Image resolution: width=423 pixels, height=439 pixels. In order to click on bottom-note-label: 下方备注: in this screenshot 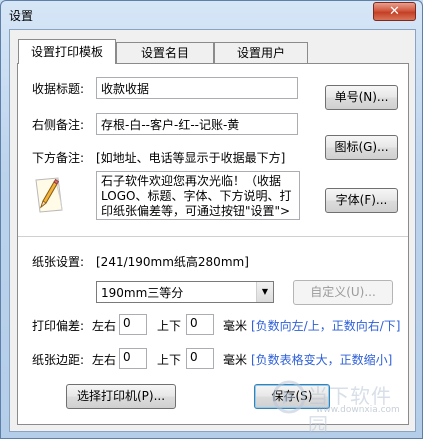, I will do `click(58, 158)`.